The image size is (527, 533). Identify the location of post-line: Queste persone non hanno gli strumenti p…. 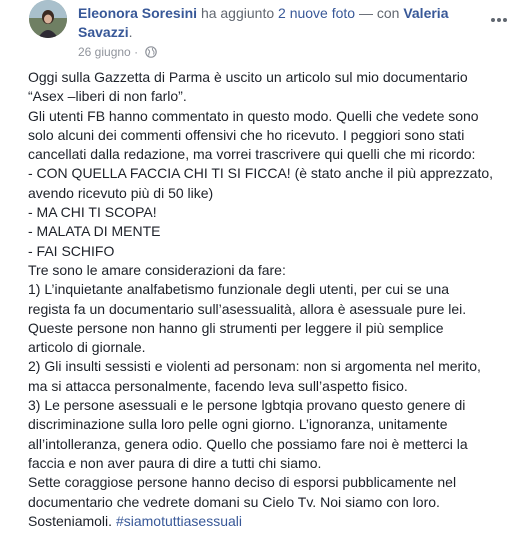
(236, 327).